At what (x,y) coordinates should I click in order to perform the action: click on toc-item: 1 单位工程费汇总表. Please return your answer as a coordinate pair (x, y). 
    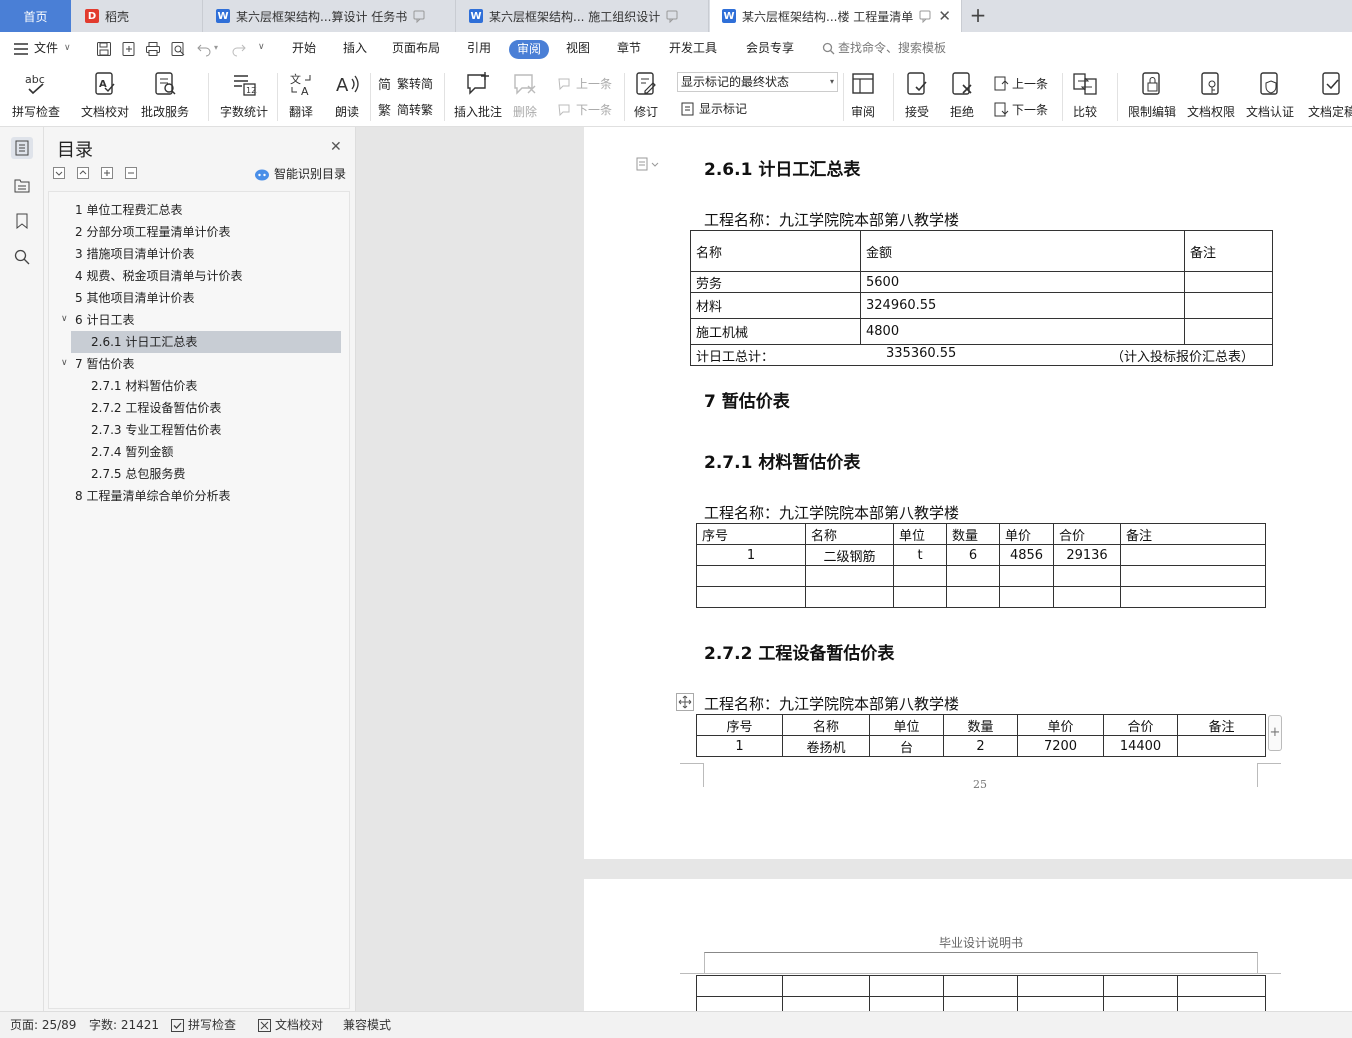
    Looking at the image, I should click on (128, 210).